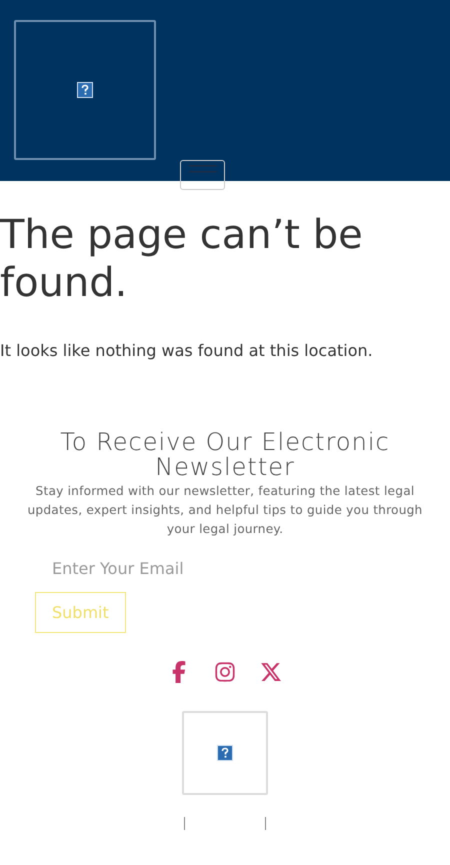 The width and height of the screenshot is (450, 865). Describe the element at coordinates (80, 612) in the screenshot. I see `submit-button: Submit` at that location.